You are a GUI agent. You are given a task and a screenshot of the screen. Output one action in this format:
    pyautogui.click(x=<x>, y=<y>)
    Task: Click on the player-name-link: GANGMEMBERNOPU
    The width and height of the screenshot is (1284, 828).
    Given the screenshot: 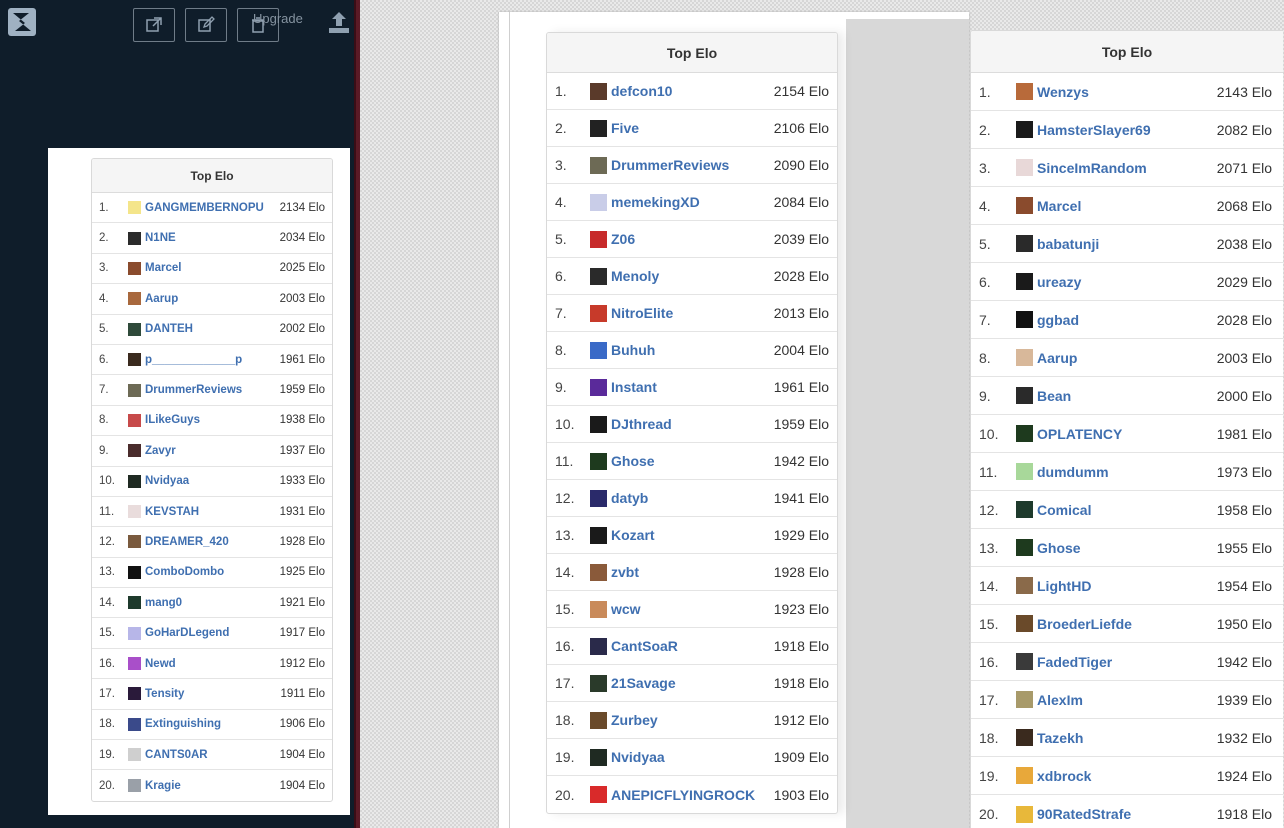 What is the action you would take?
    pyautogui.click(x=209, y=208)
    